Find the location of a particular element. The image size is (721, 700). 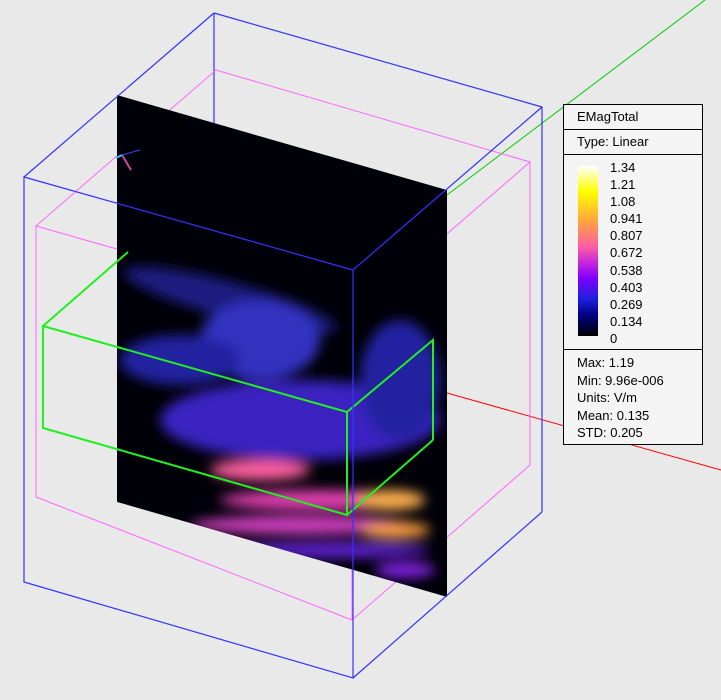

tick-label: 0.672 is located at coordinates (626, 253).